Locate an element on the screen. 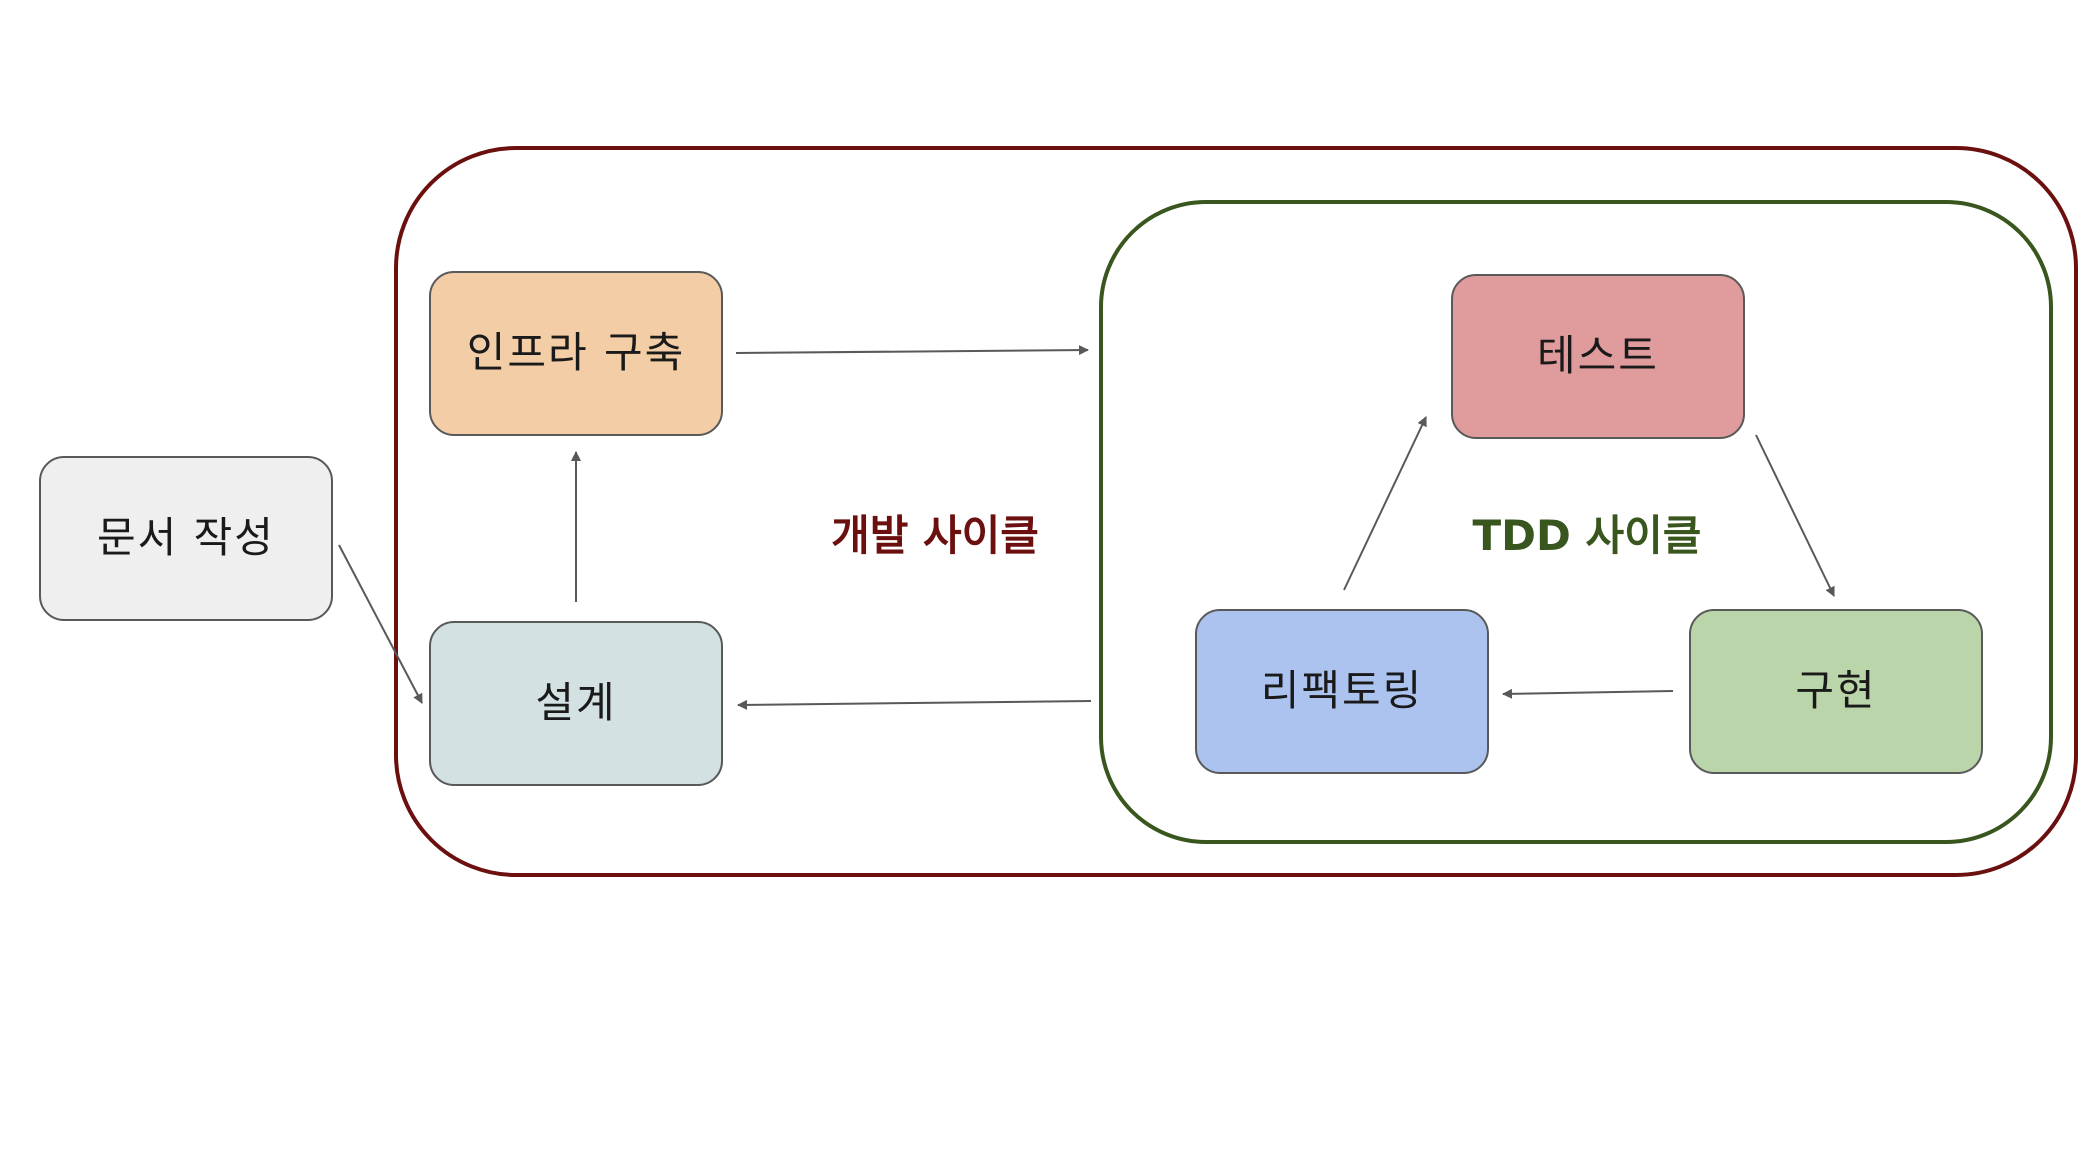 The height and width of the screenshot is (1154, 2086). document-label: 문서 작성 is located at coordinates (186, 537).